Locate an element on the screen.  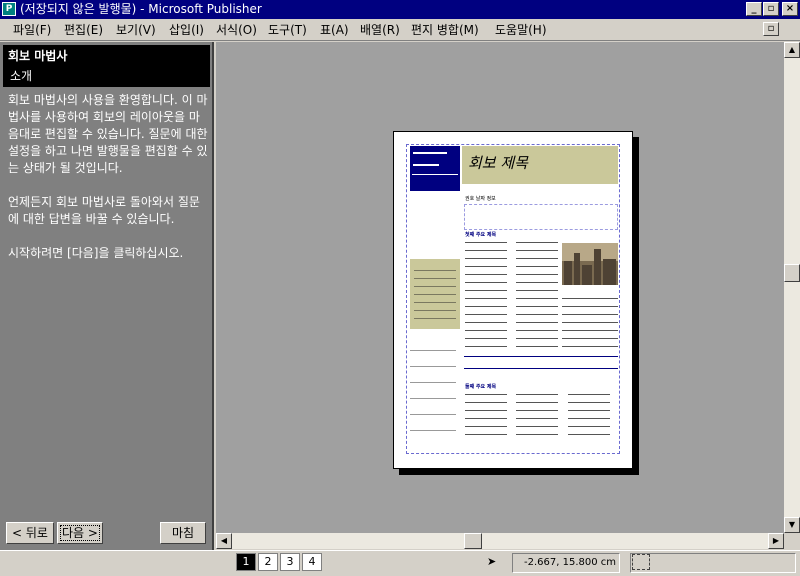
scroll-right-button: ▶ is located at coordinates (776, 541).